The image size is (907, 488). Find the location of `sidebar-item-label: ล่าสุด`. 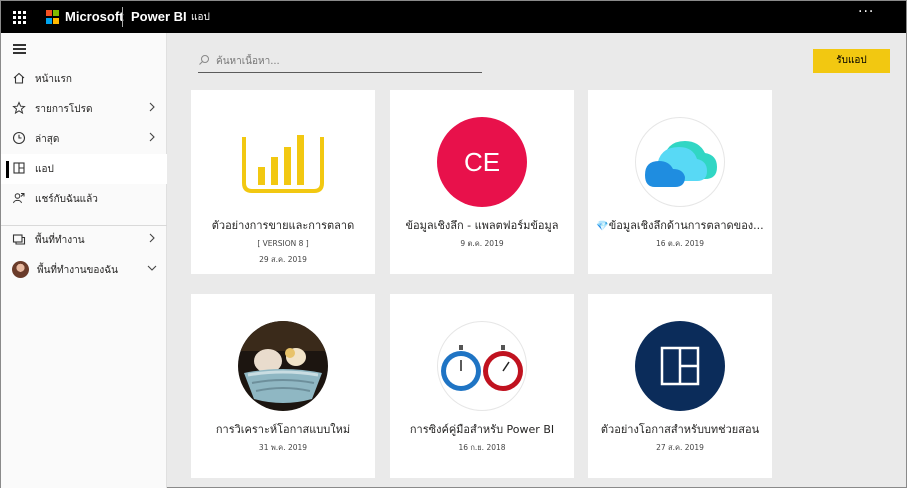

sidebar-item-label: ล่าสุด is located at coordinates (47, 139).